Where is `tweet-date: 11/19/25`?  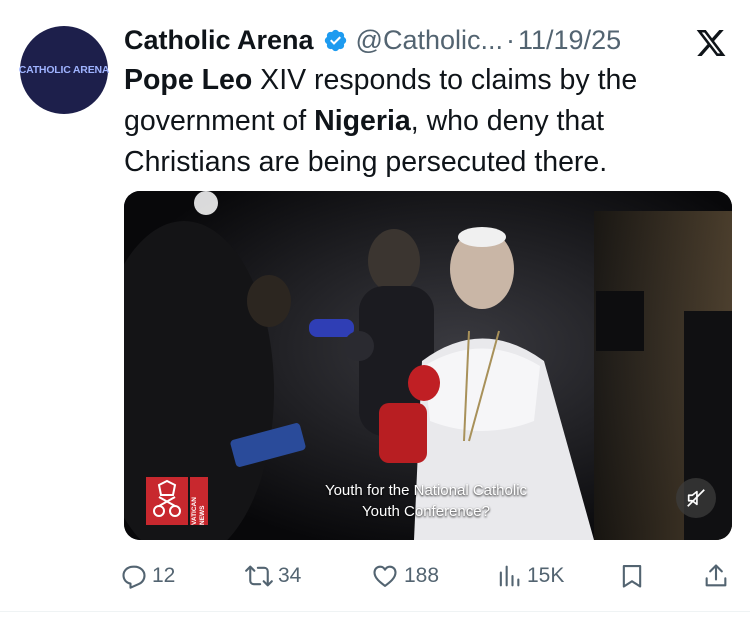 tweet-date: 11/19/25 is located at coordinates (569, 40).